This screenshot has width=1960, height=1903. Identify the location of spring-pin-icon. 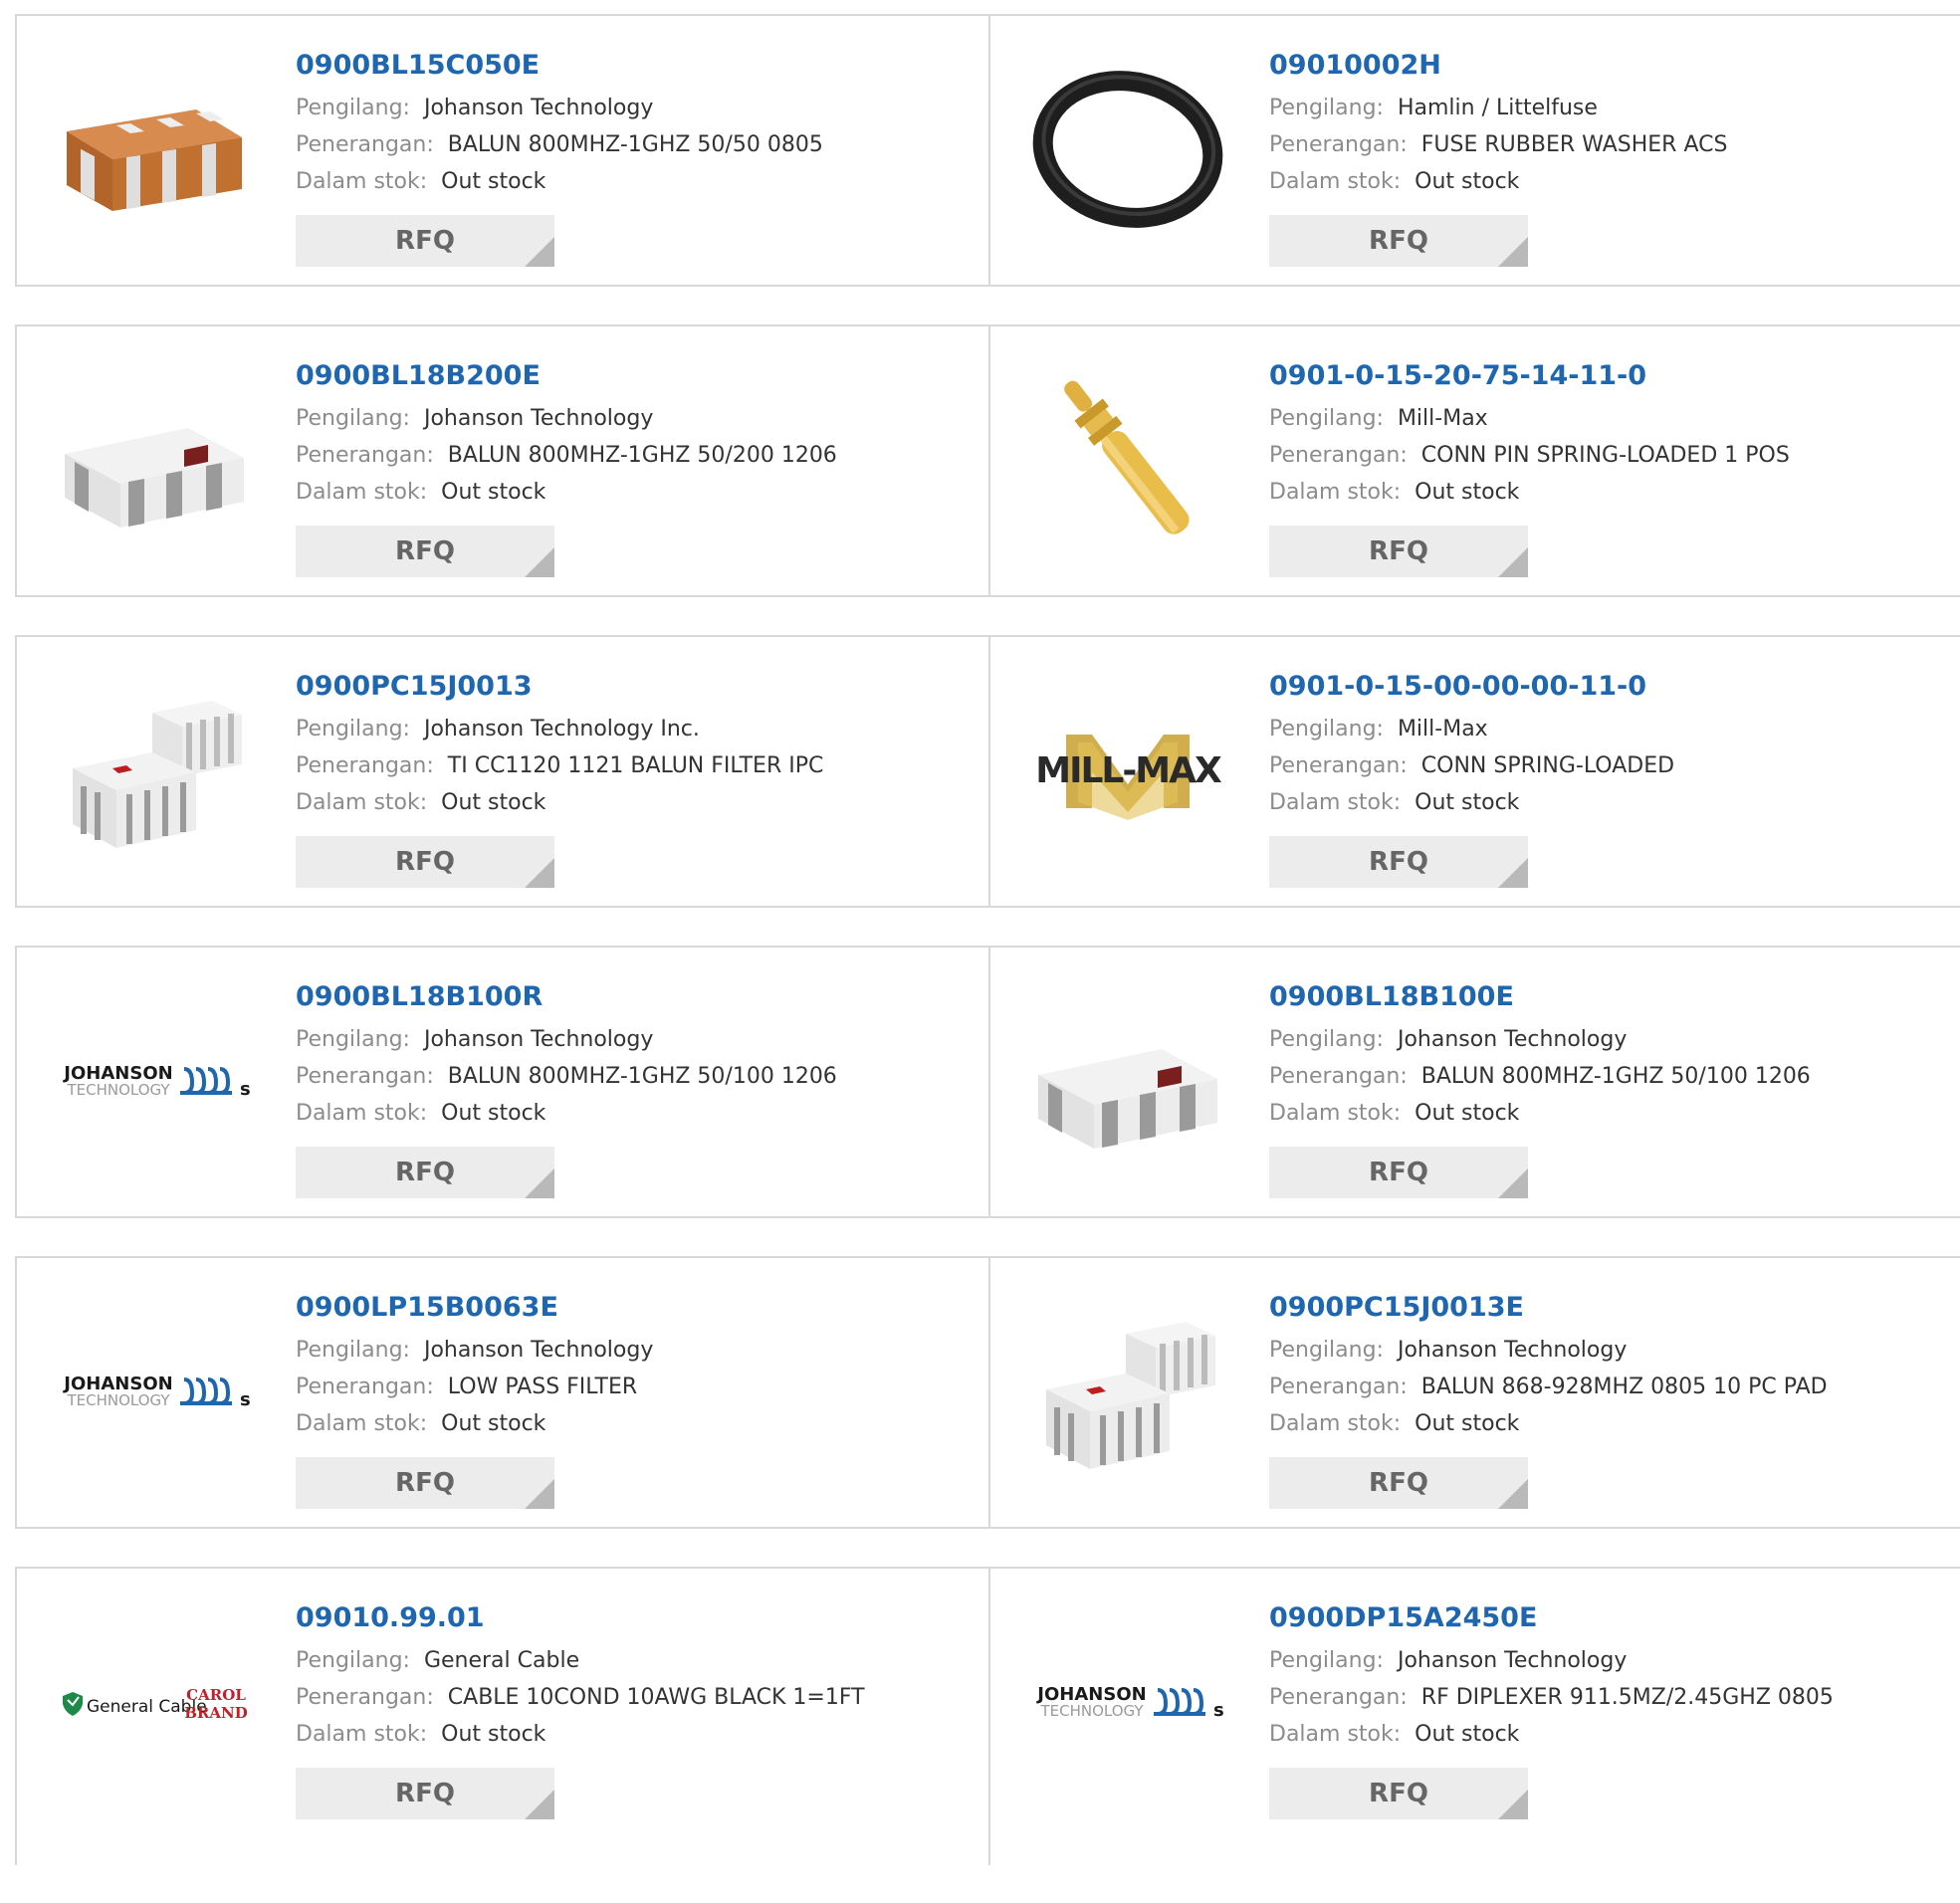
(1127, 460).